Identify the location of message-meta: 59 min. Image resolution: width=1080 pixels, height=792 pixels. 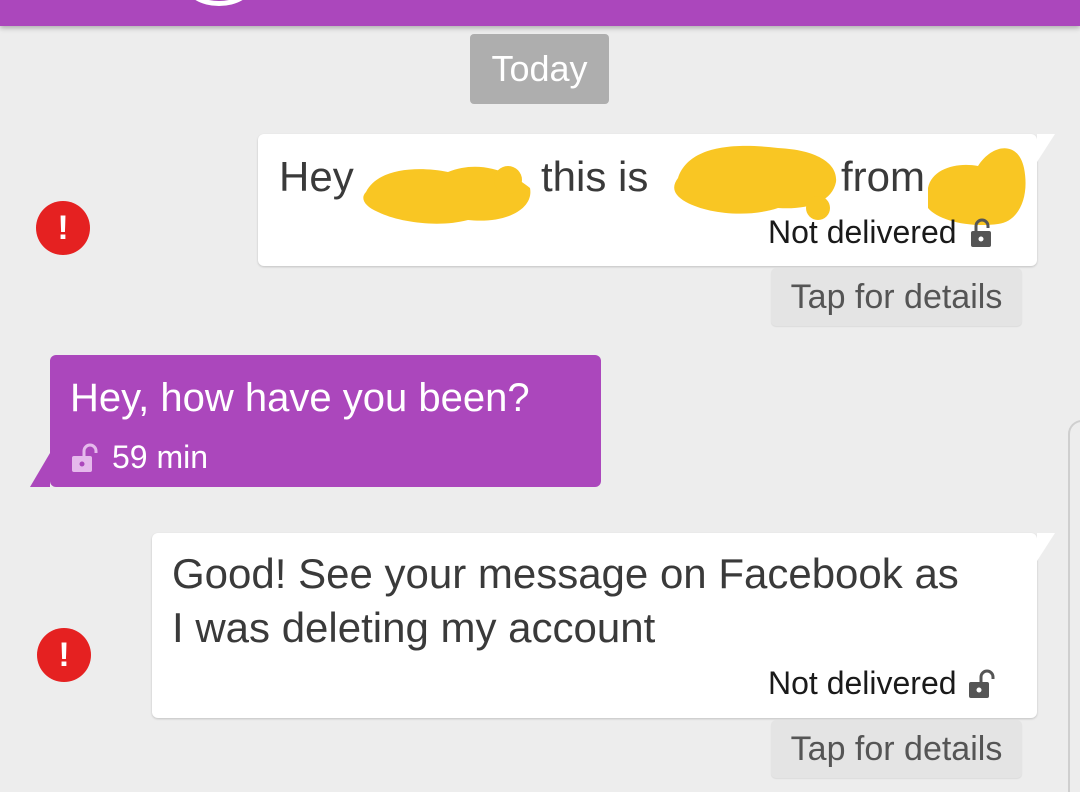
(139, 457).